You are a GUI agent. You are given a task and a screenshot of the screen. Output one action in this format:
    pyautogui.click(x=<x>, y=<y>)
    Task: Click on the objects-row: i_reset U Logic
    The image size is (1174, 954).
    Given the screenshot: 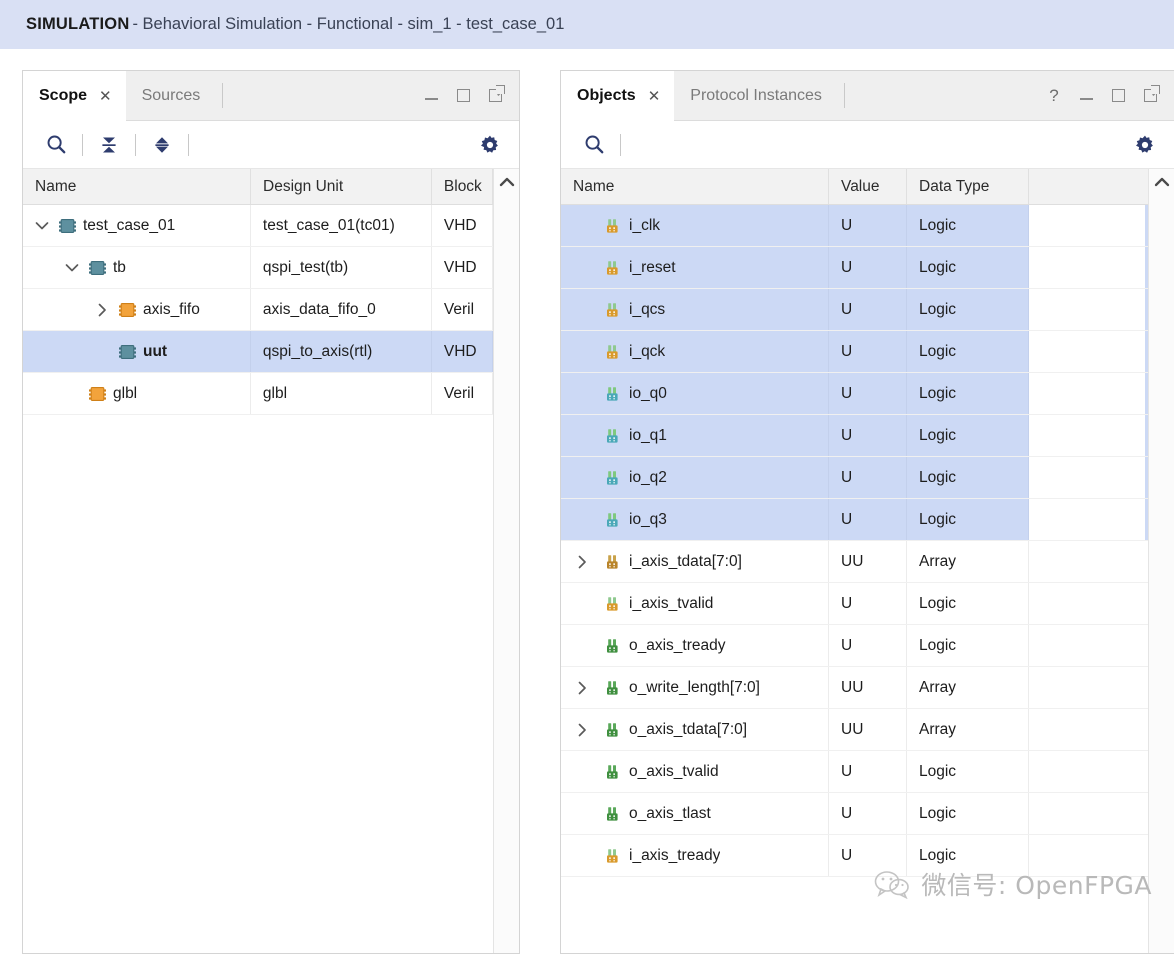 What is the action you would take?
    pyautogui.click(x=854, y=268)
    